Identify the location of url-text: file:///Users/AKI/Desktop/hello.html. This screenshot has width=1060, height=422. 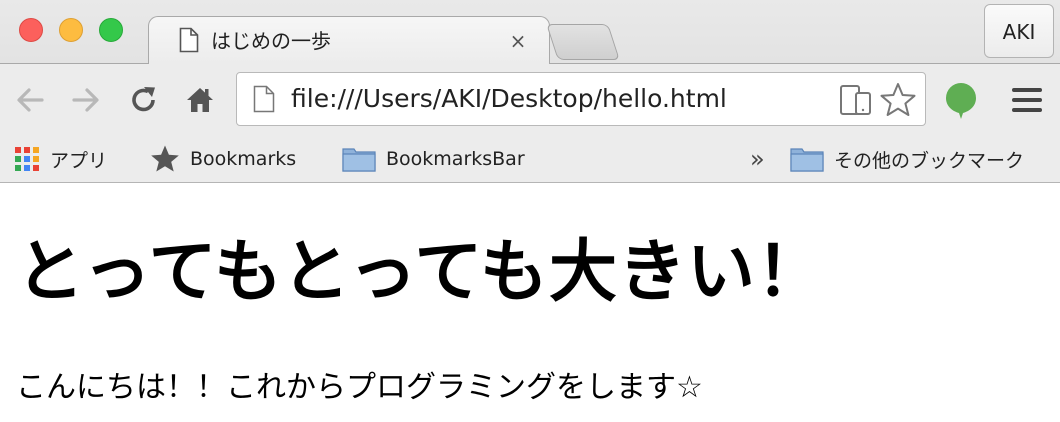
(509, 99).